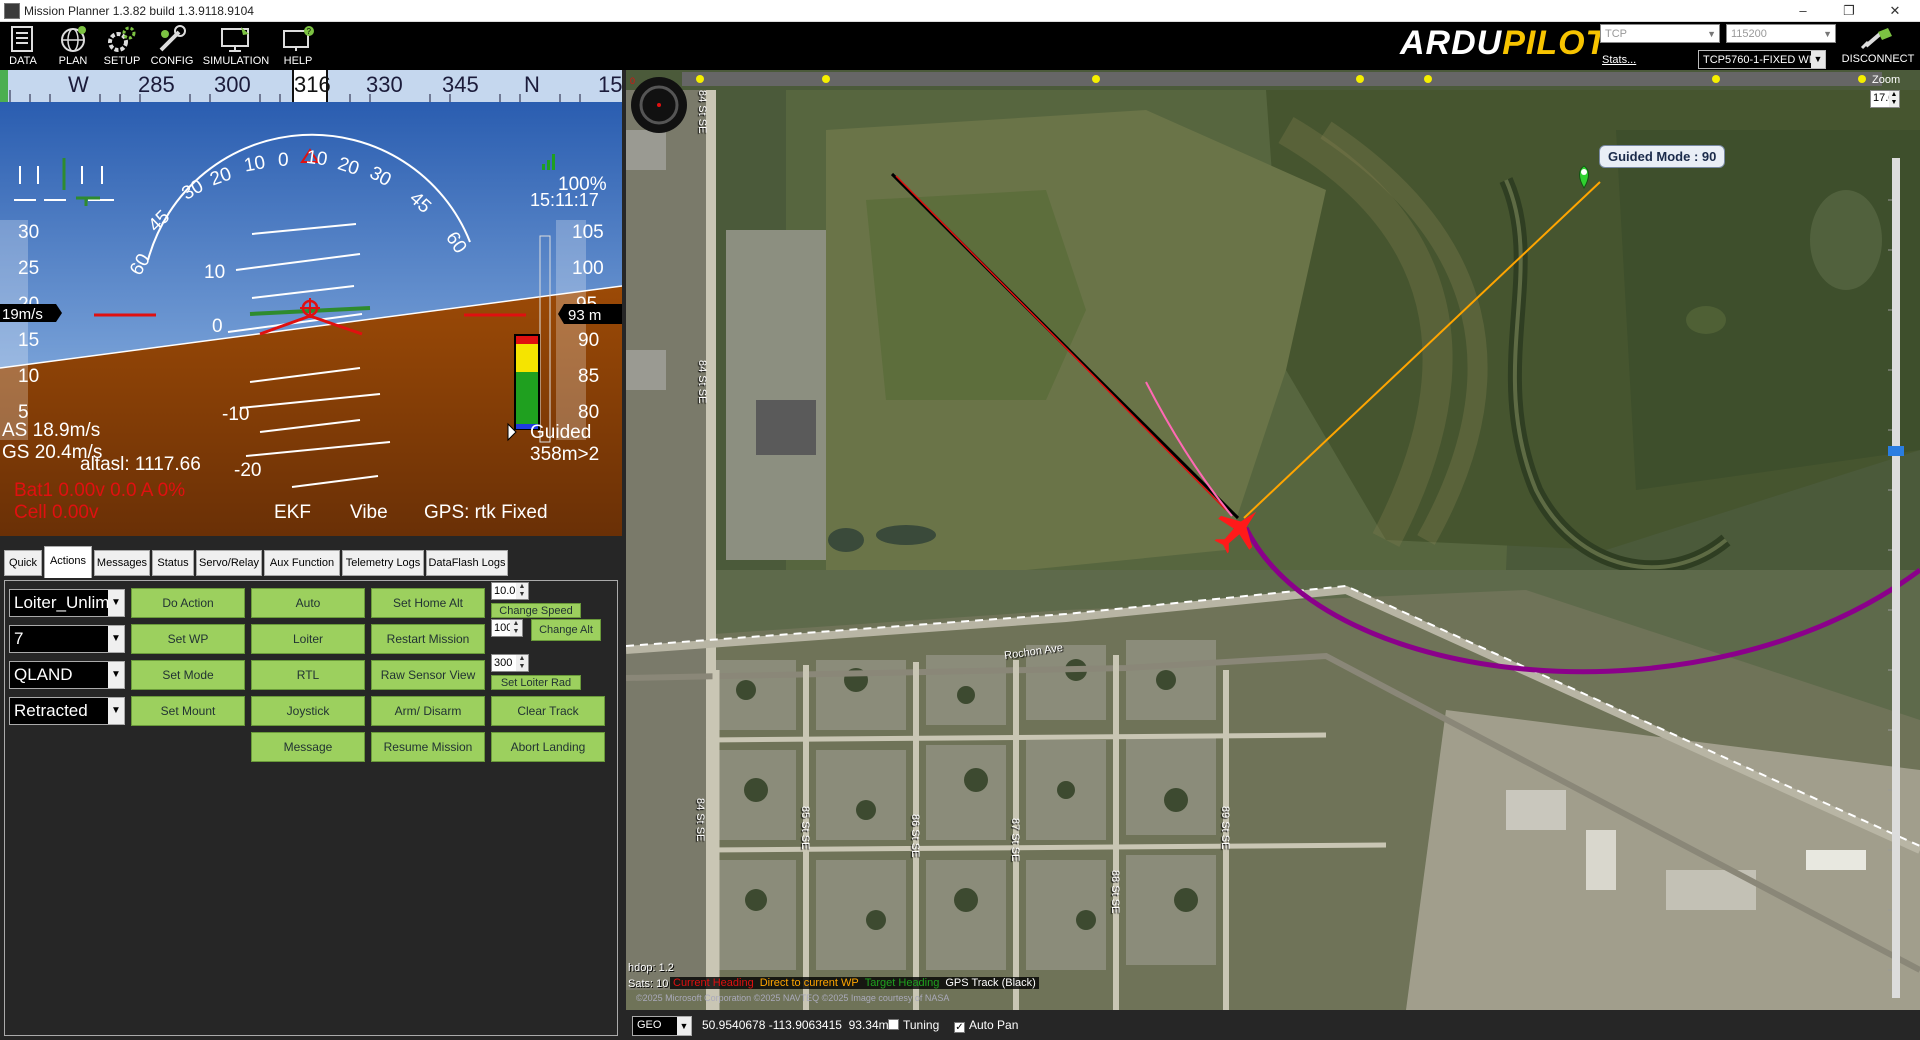 This screenshot has height=1040, width=1920. Describe the element at coordinates (308, 675) in the screenshot. I see `rtl-button: RTL` at that location.